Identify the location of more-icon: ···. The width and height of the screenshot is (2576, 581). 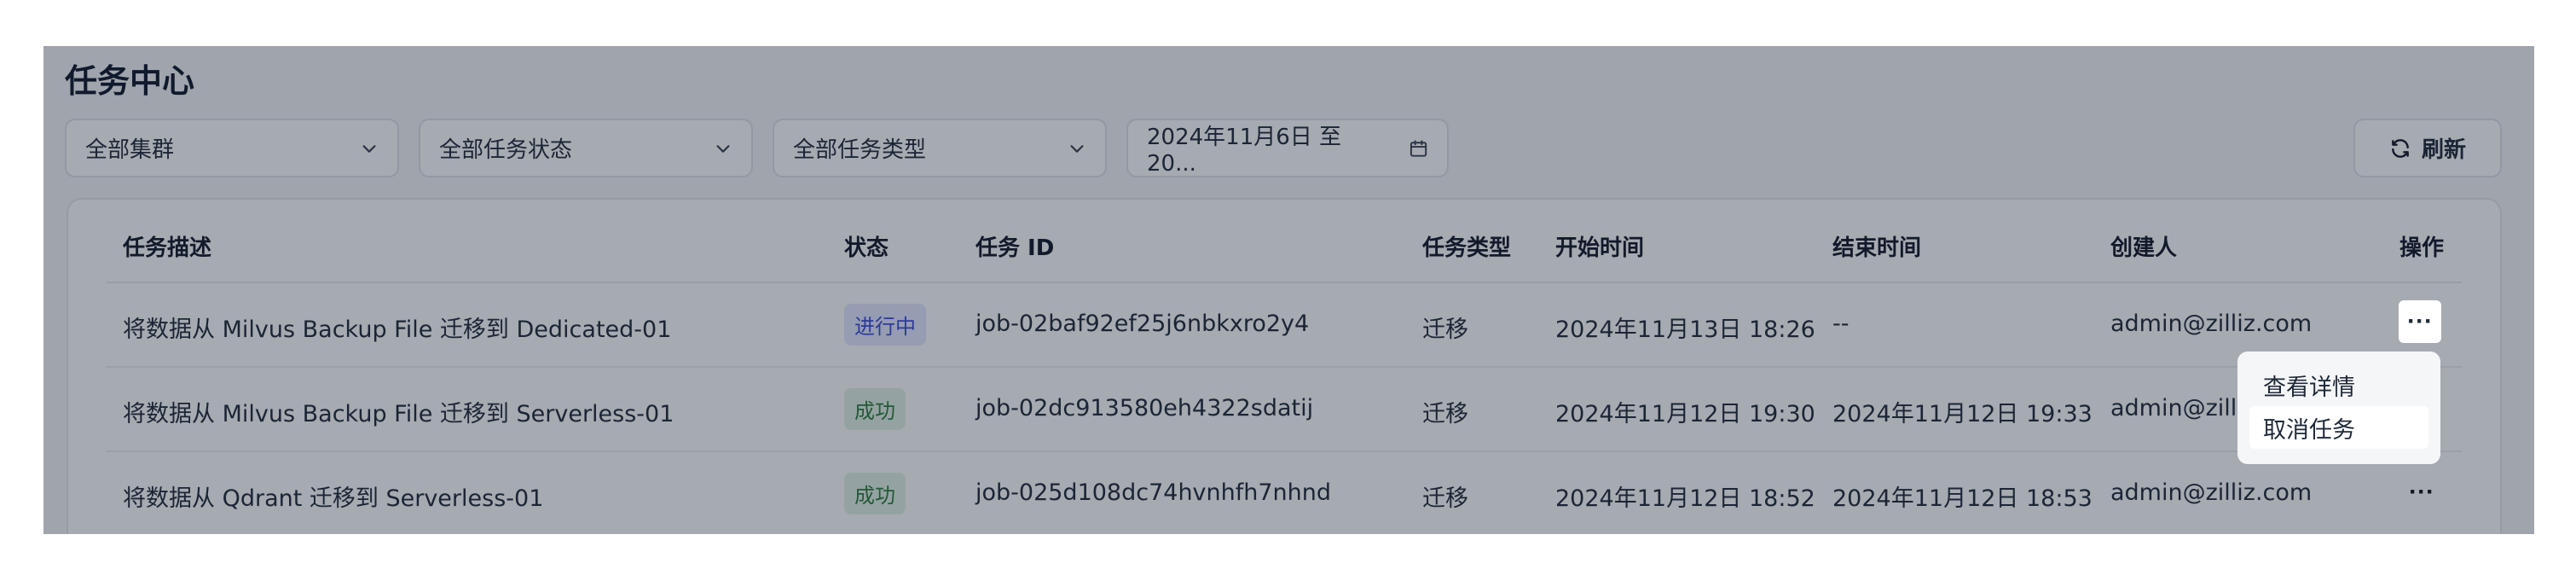
(2420, 321).